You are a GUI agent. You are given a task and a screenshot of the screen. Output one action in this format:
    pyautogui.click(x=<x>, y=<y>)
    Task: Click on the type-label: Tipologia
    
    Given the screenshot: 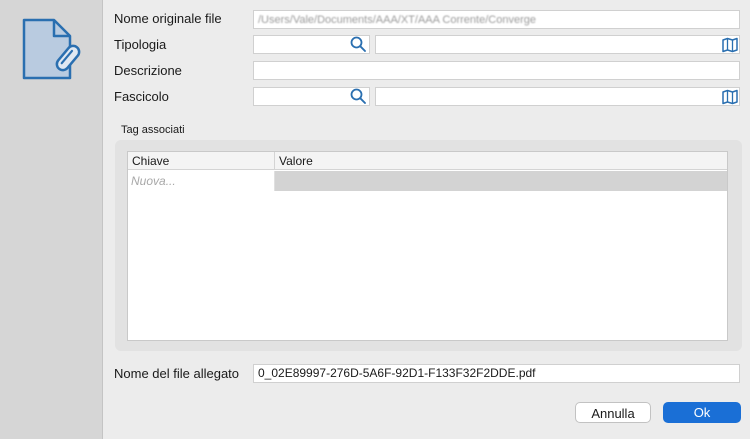 What is the action you would take?
    pyautogui.click(x=140, y=44)
    